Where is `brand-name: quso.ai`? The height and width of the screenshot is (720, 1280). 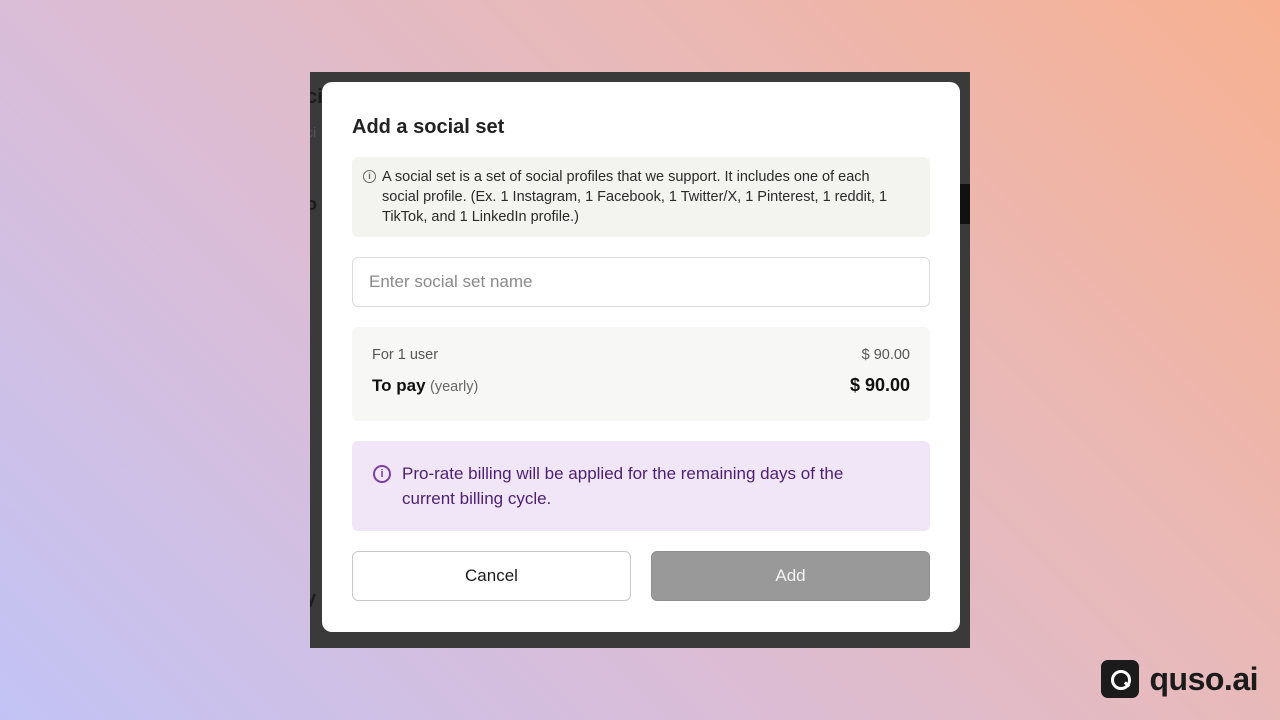 brand-name: quso.ai is located at coordinates (1203, 678).